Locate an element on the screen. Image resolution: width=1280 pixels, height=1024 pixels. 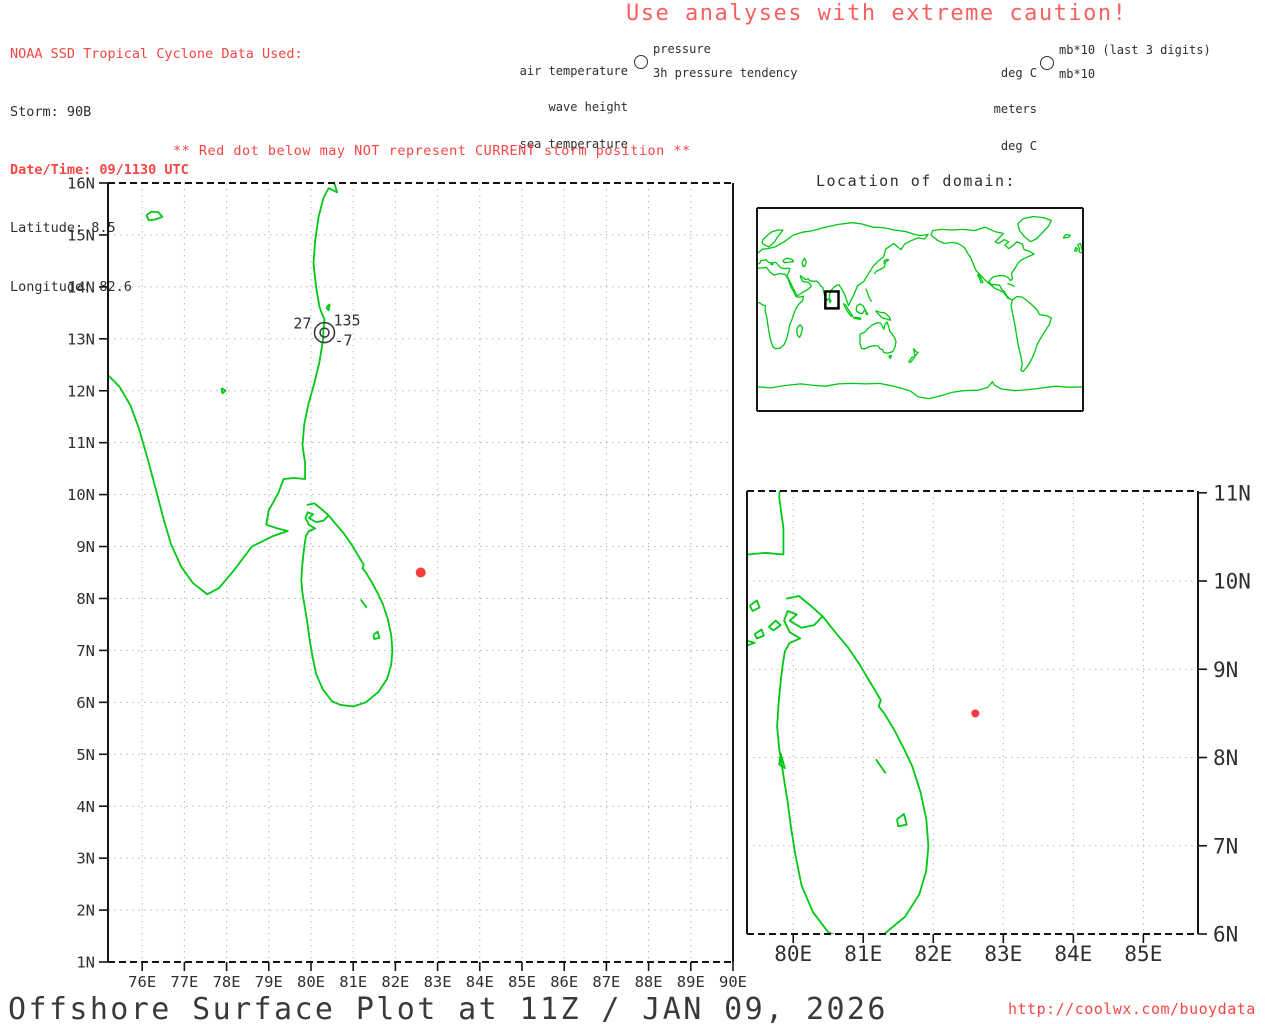
y-axis-label: 14N is located at coordinates (81, 287).